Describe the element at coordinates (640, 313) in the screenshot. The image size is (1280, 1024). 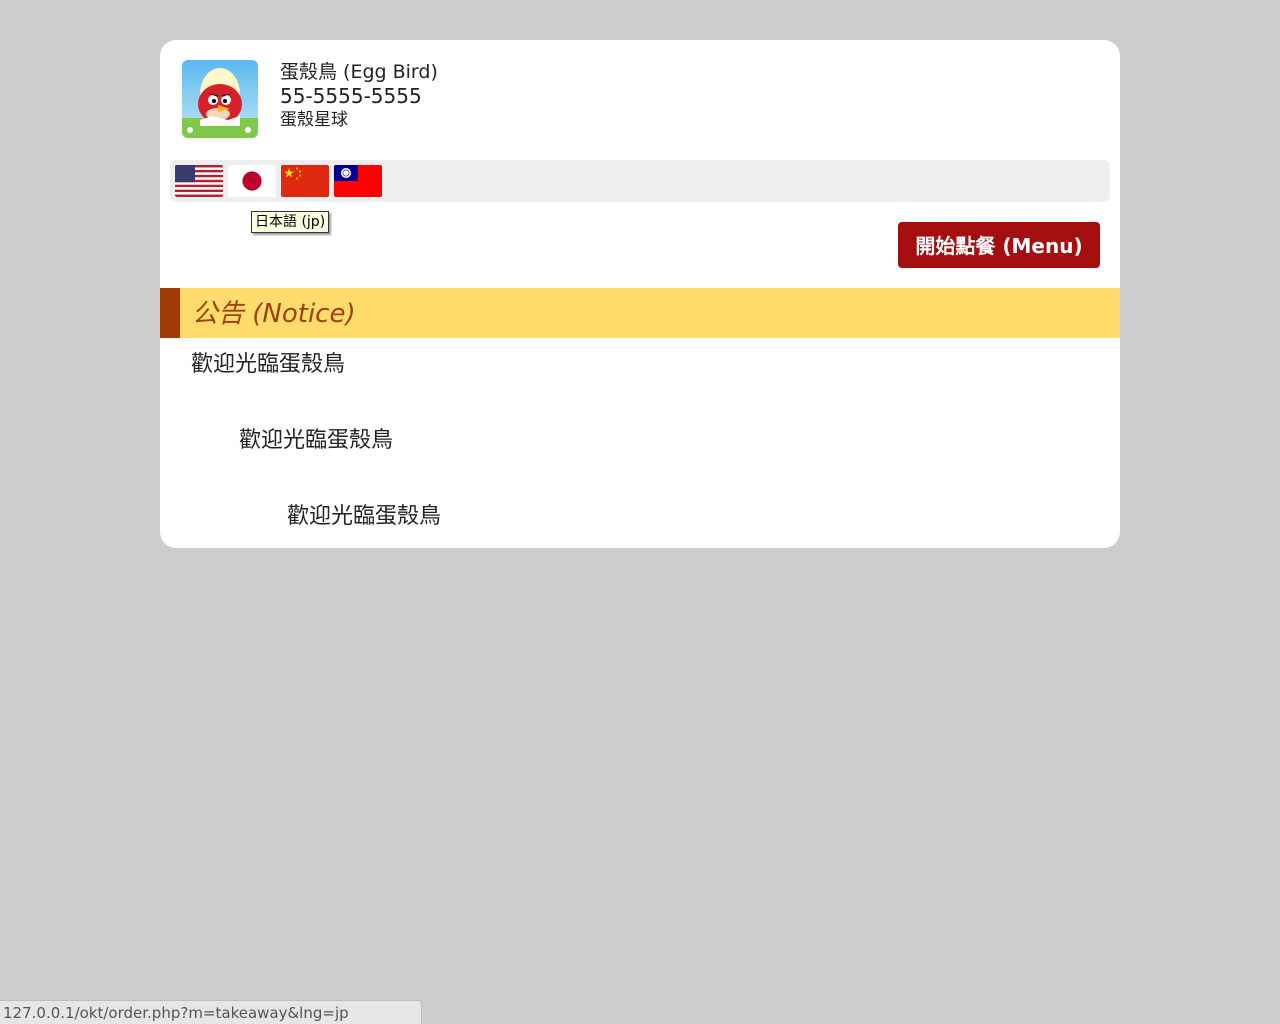
I see `notice-header: 公告 (Notice)` at that location.